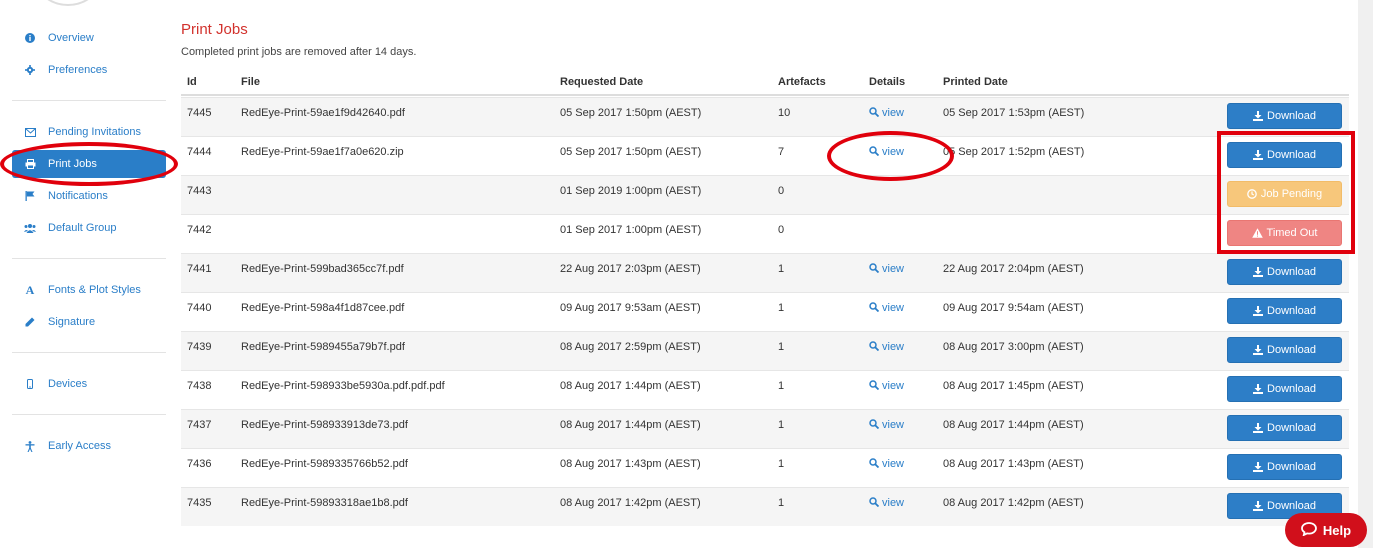 The width and height of the screenshot is (1373, 548). I want to click on sidebar-item-fonts-plot-styles: A Fonts & Plot Styles, so click(89, 290).